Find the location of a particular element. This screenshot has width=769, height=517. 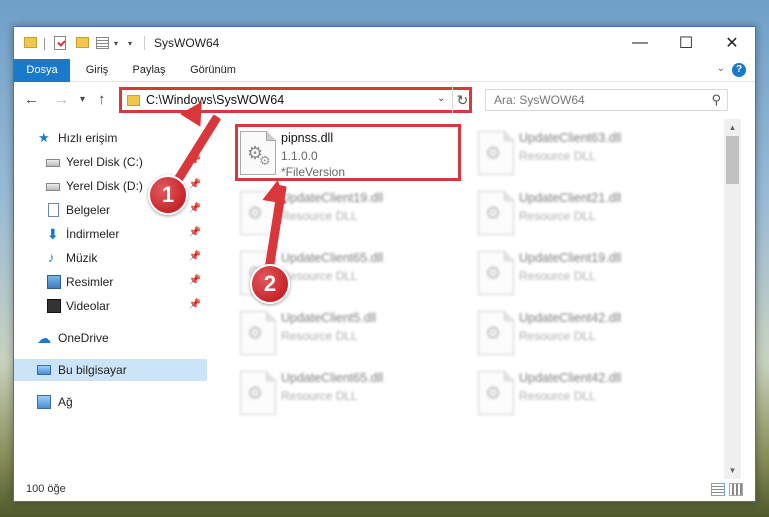

quick-access-menu-icon: ▾ is located at coordinates (130, 47).